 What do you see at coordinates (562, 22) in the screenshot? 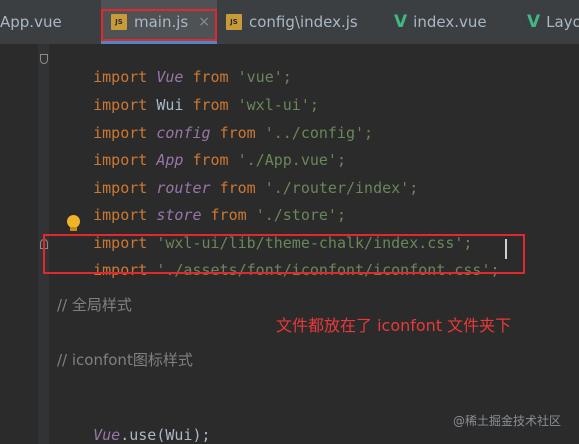
I see `tab-label: Layo` at bounding box center [562, 22].